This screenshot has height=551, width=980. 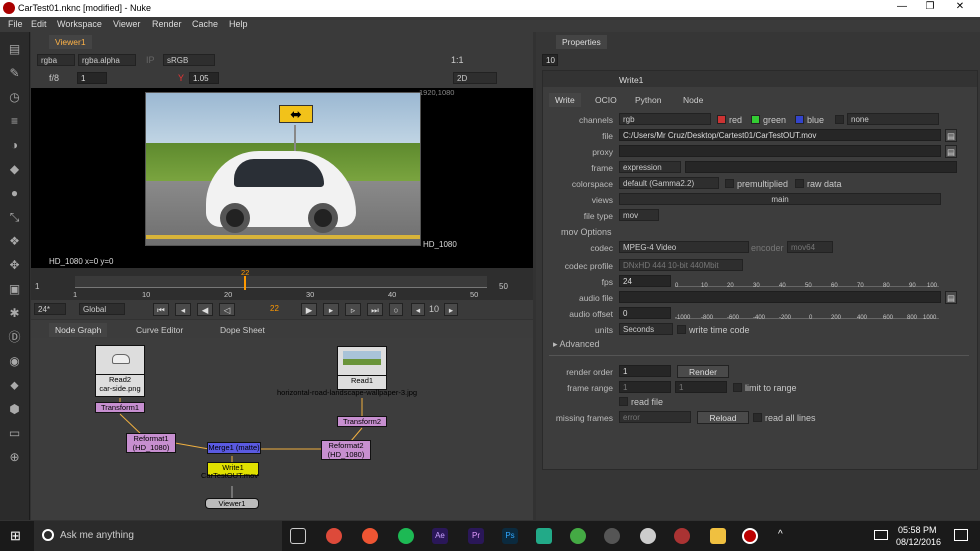 I want to click on file-explorer-icon, so click(x=718, y=536).